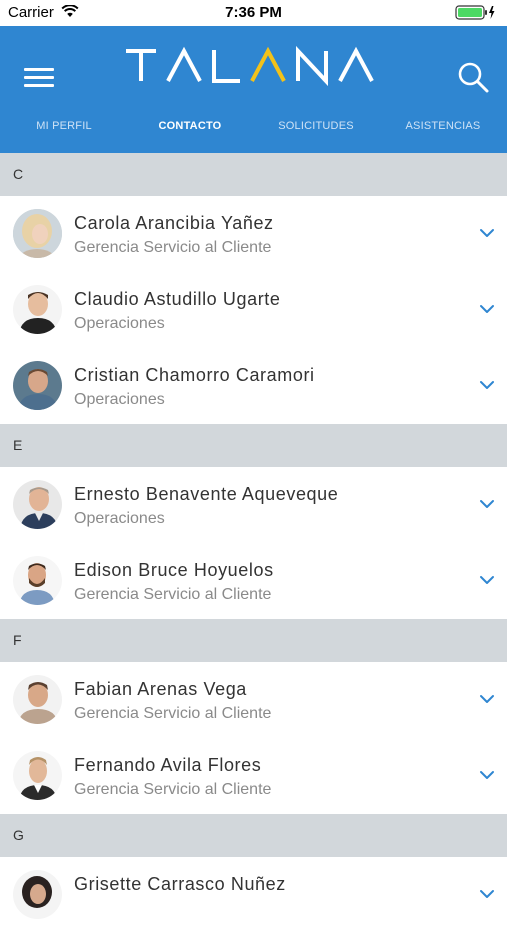  Describe the element at coordinates (473, 77) in the screenshot. I see `search-icon` at that location.